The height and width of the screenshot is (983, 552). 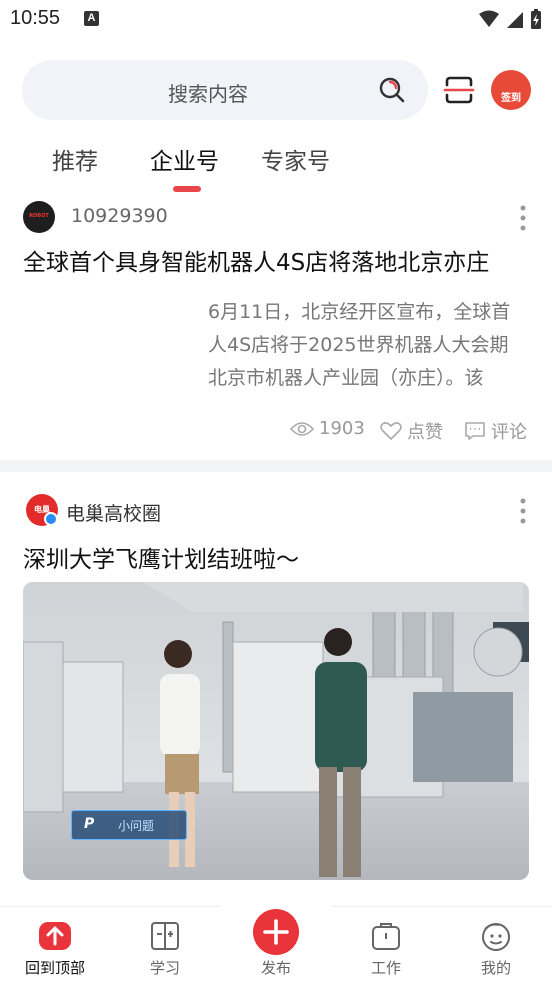 What do you see at coordinates (342, 428) in the screenshot?
I see `view-count-value: 1903` at bounding box center [342, 428].